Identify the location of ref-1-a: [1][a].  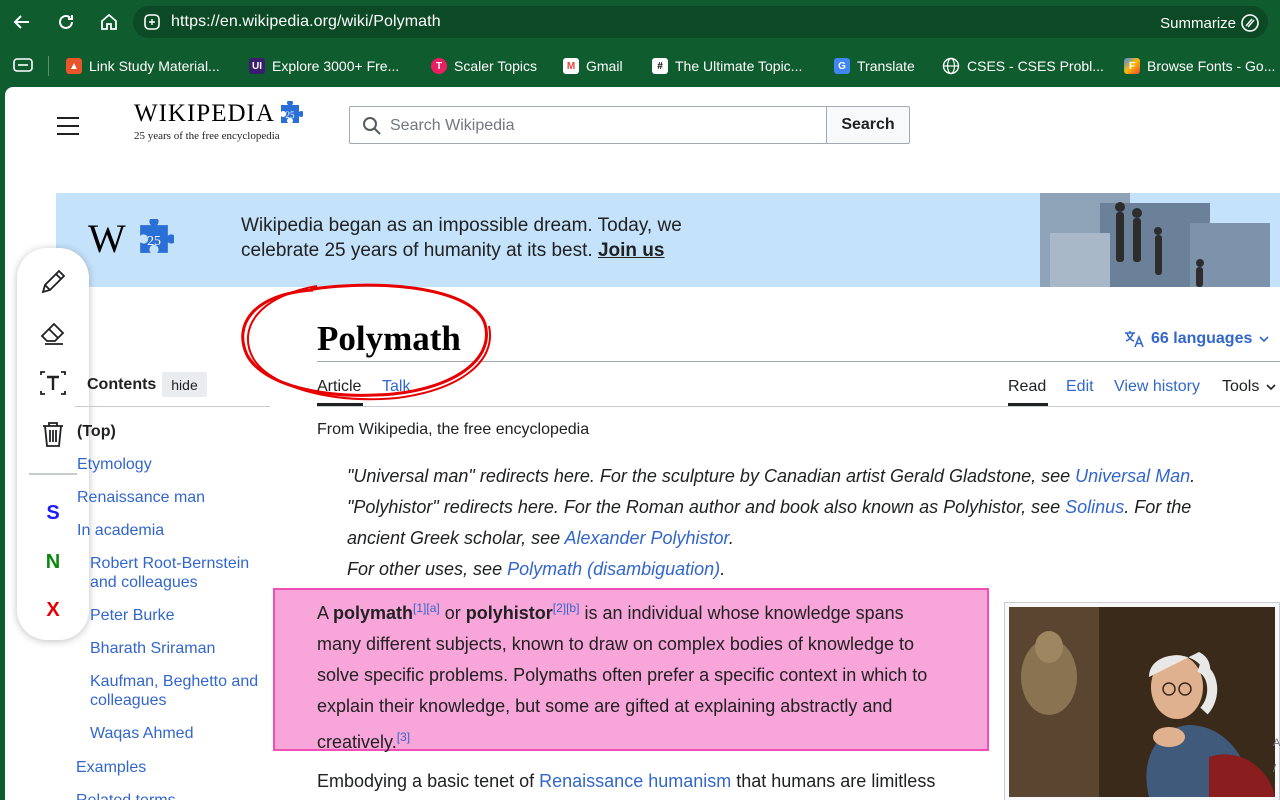
(426, 608).